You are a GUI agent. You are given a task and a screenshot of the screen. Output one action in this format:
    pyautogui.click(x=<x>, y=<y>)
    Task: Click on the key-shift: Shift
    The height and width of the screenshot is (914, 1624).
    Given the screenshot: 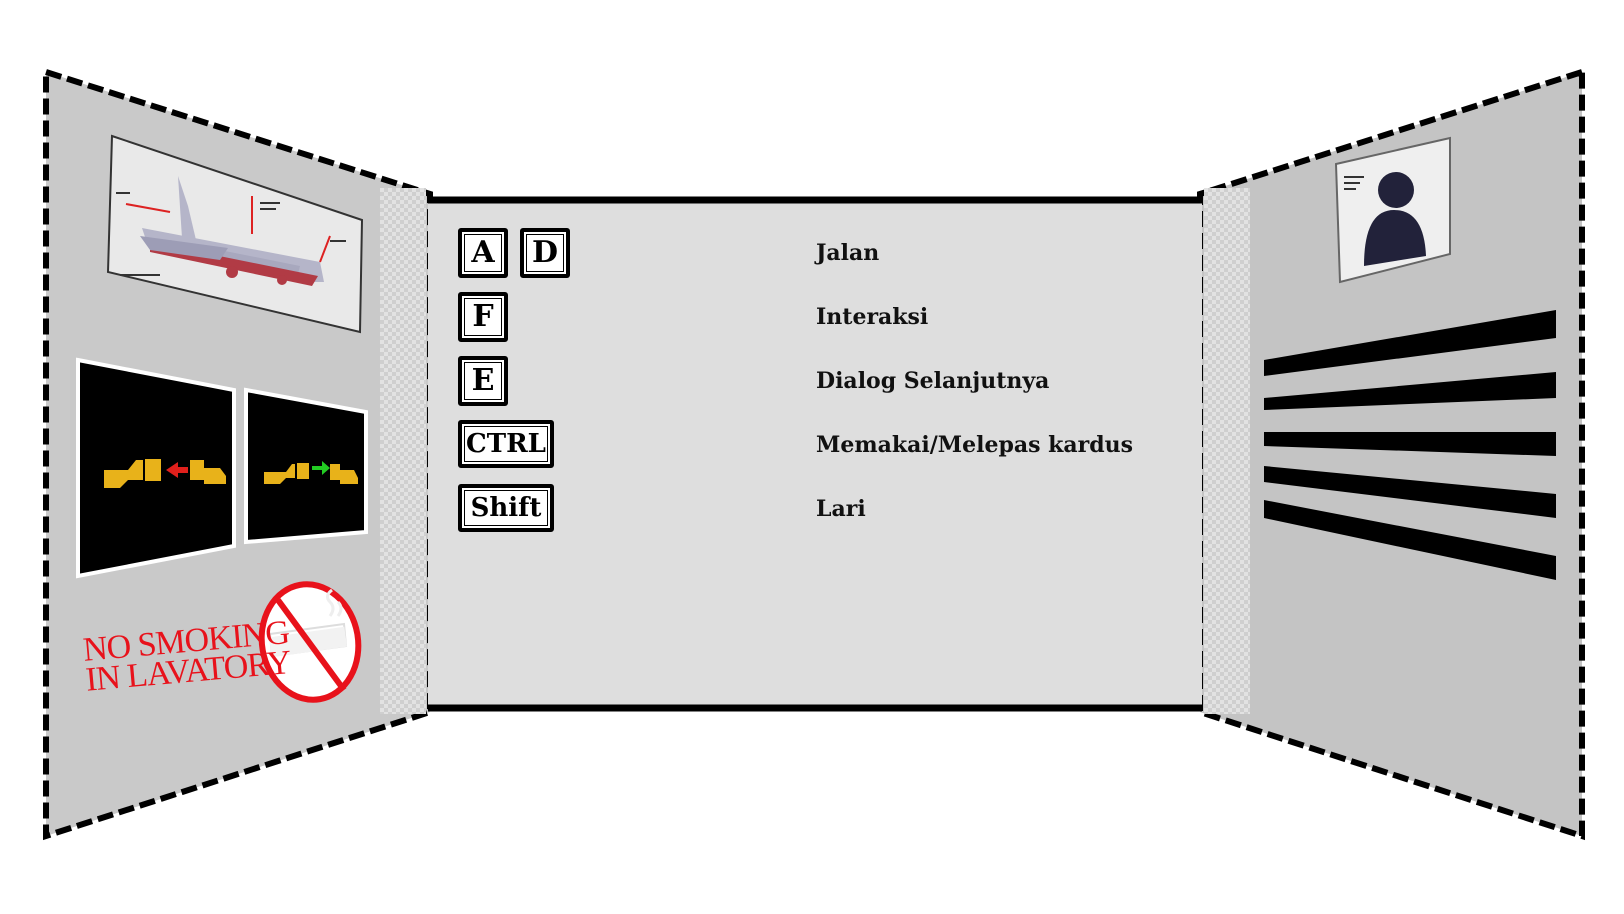 What is the action you would take?
    pyautogui.click(x=506, y=508)
    